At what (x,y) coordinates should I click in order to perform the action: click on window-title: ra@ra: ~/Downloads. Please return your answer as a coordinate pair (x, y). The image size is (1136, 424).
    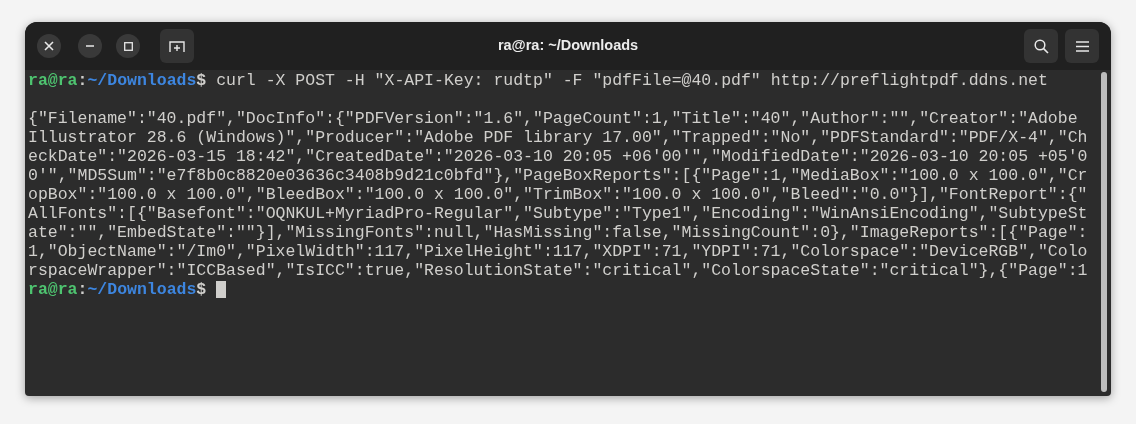
    Looking at the image, I should click on (568, 46).